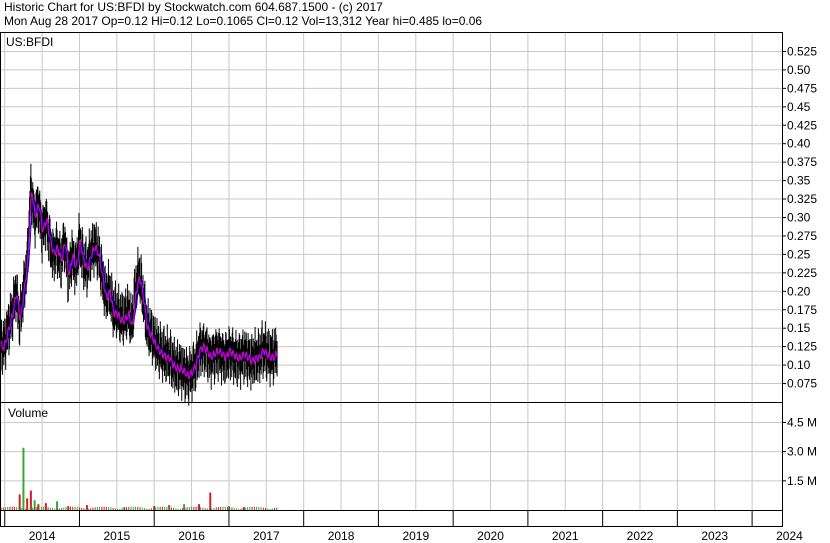  I want to click on price-tick-label: 0.20, so click(799, 291).